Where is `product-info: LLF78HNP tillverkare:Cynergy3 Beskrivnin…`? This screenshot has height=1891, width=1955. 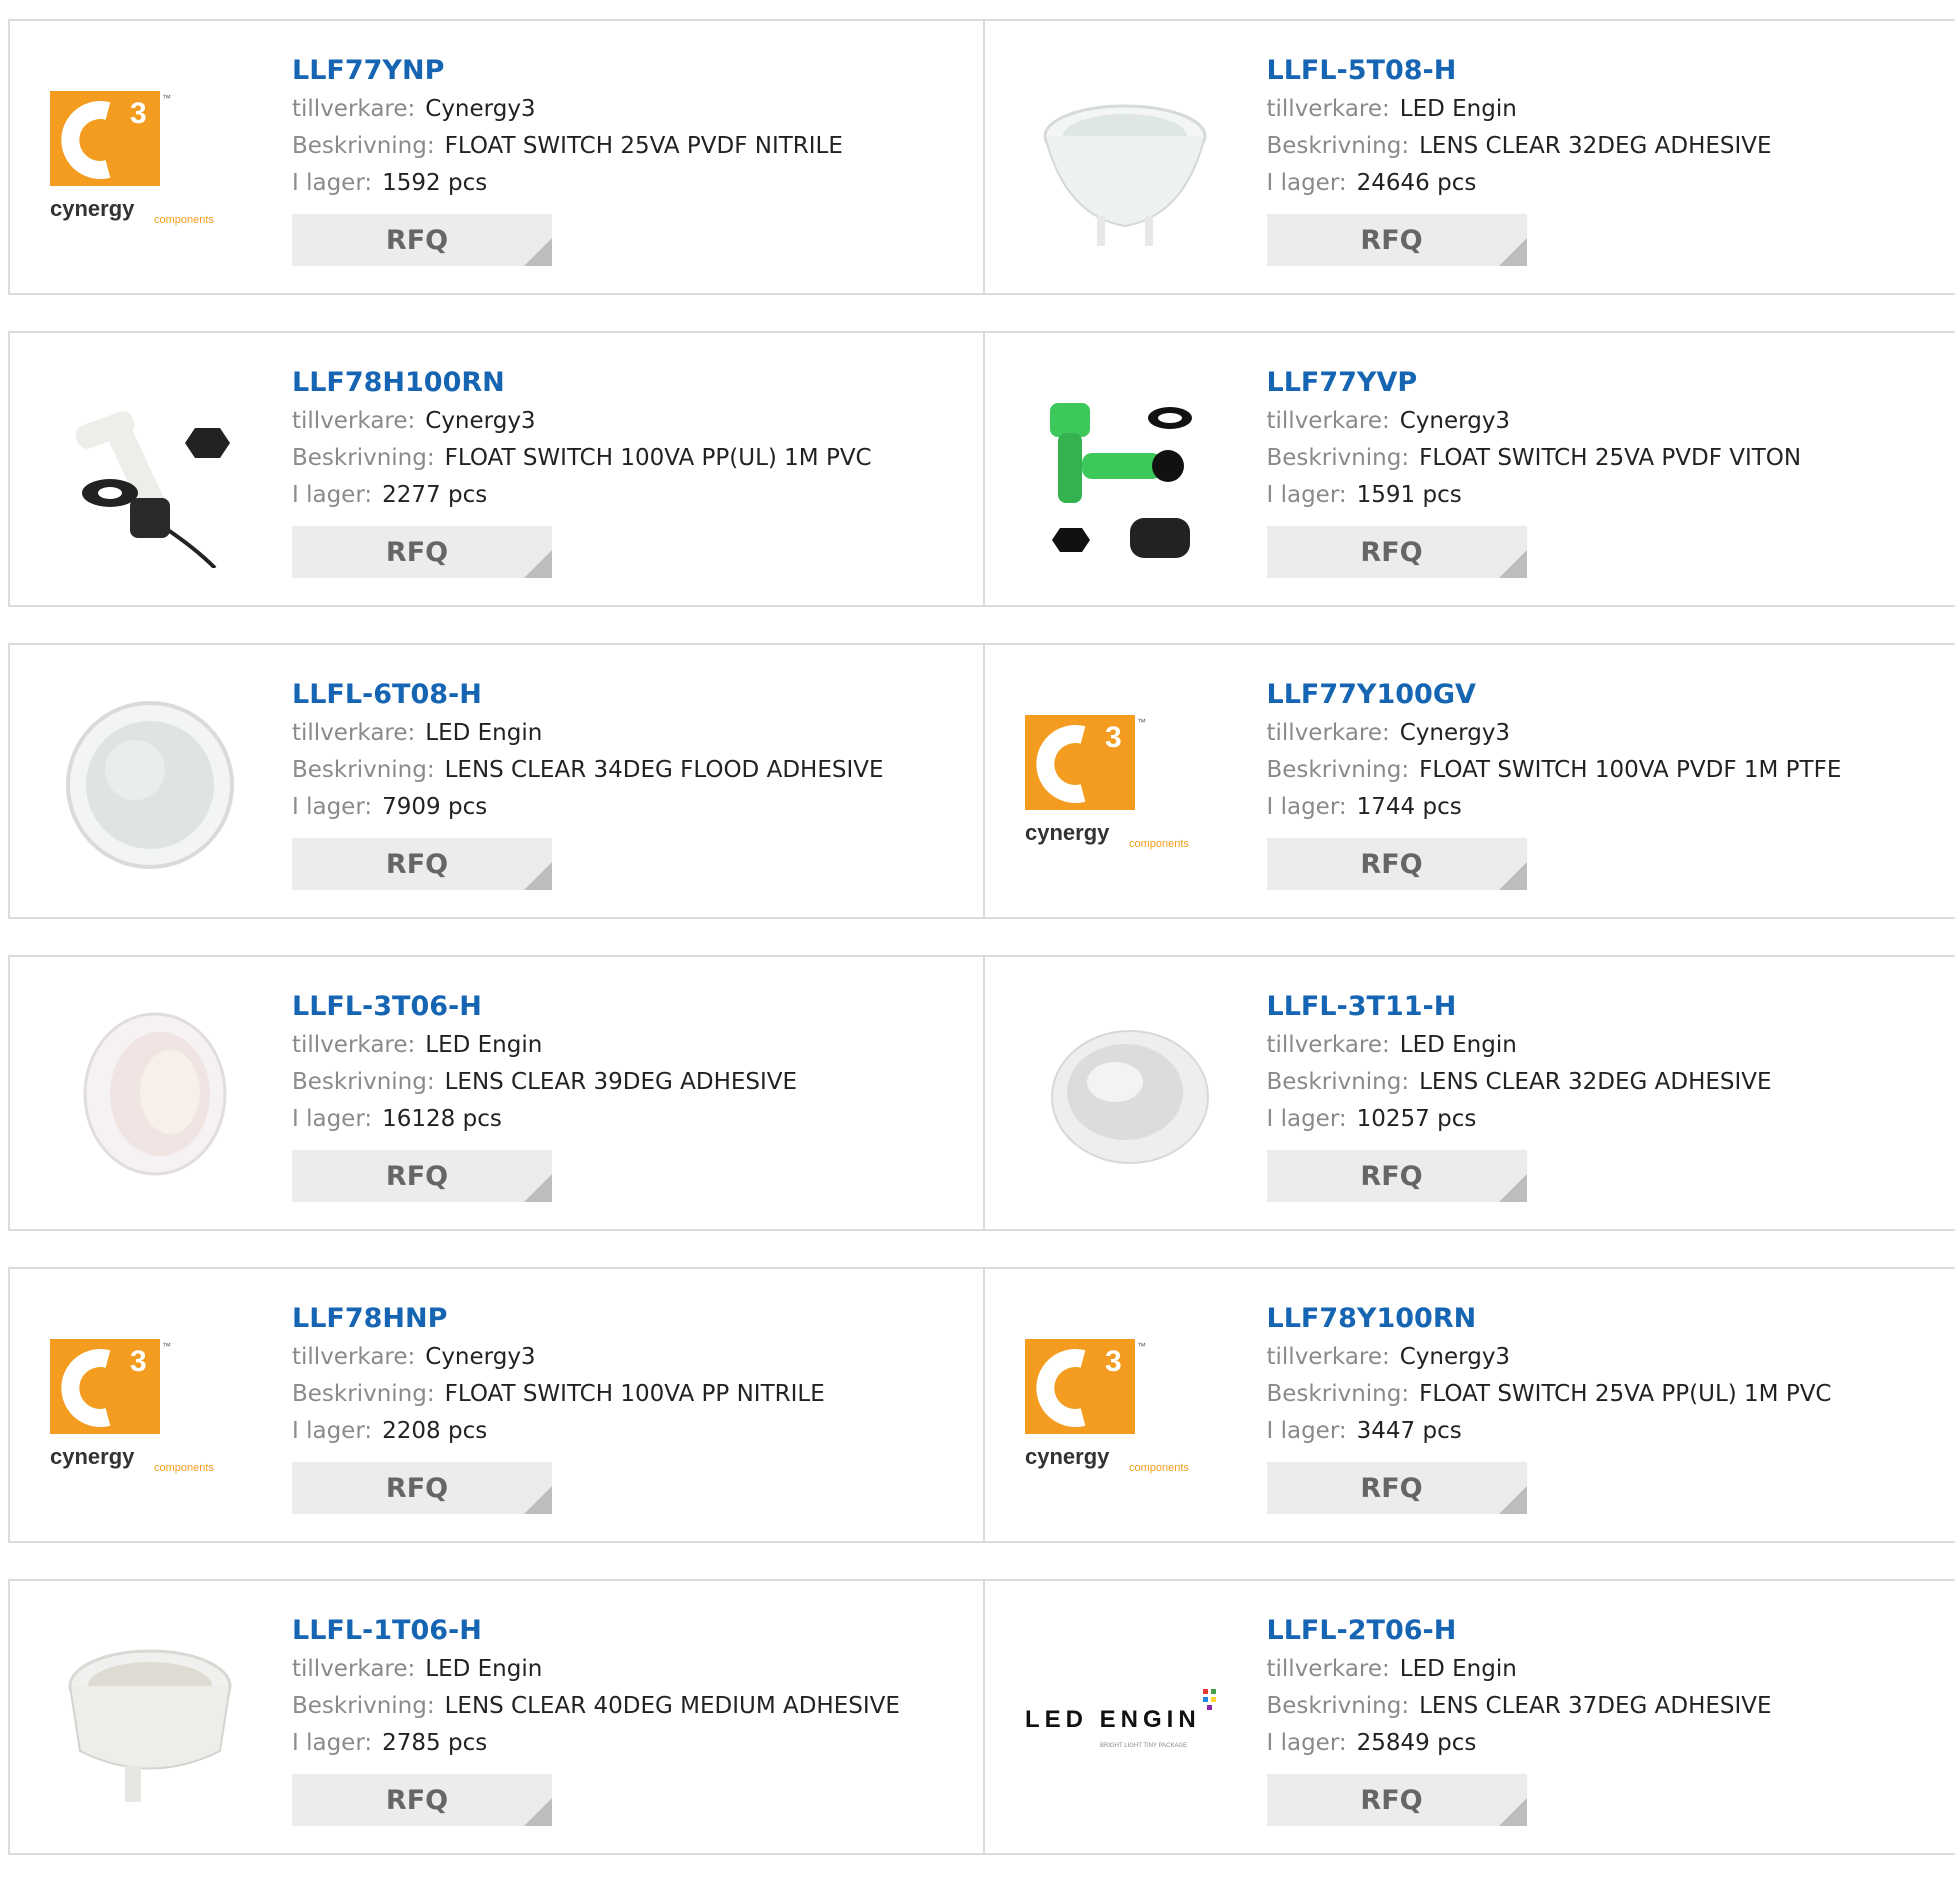 product-info: LLF78HNP tillverkare:Cynergy3 Beskrivnin… is located at coordinates (558, 1406).